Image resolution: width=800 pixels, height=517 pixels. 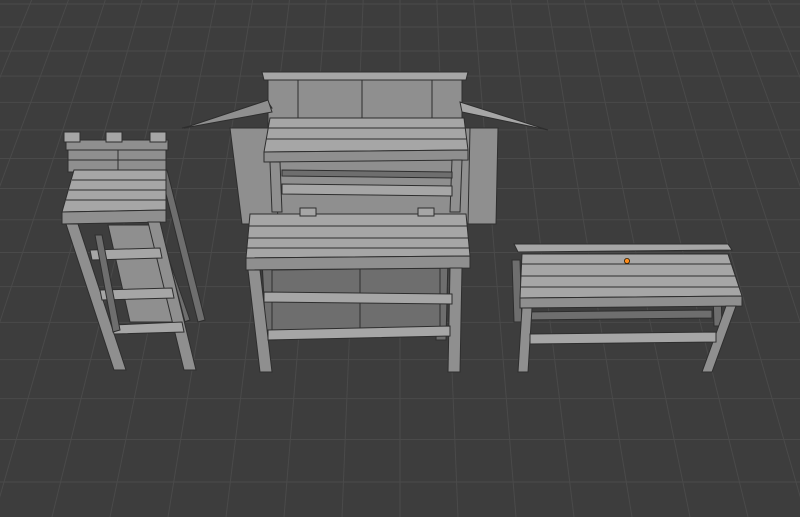 I want to click on table-front-leg-right, so click(x=455, y=320).